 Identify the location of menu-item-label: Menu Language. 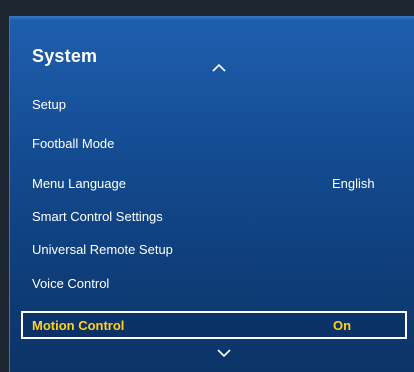
(79, 183).